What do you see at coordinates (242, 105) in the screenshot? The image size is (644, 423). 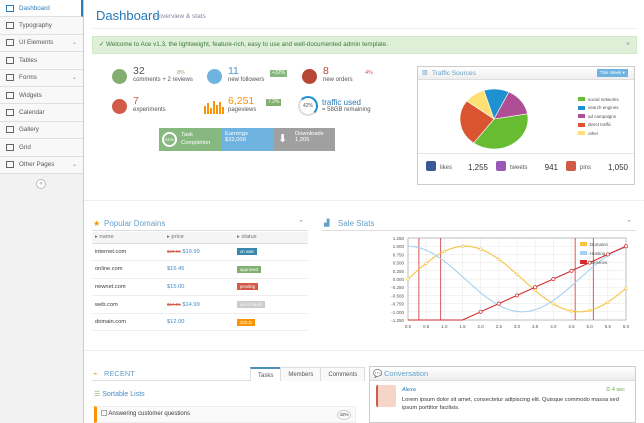 I see `stat-pageviews: 6,251 pageviews` at bounding box center [242, 105].